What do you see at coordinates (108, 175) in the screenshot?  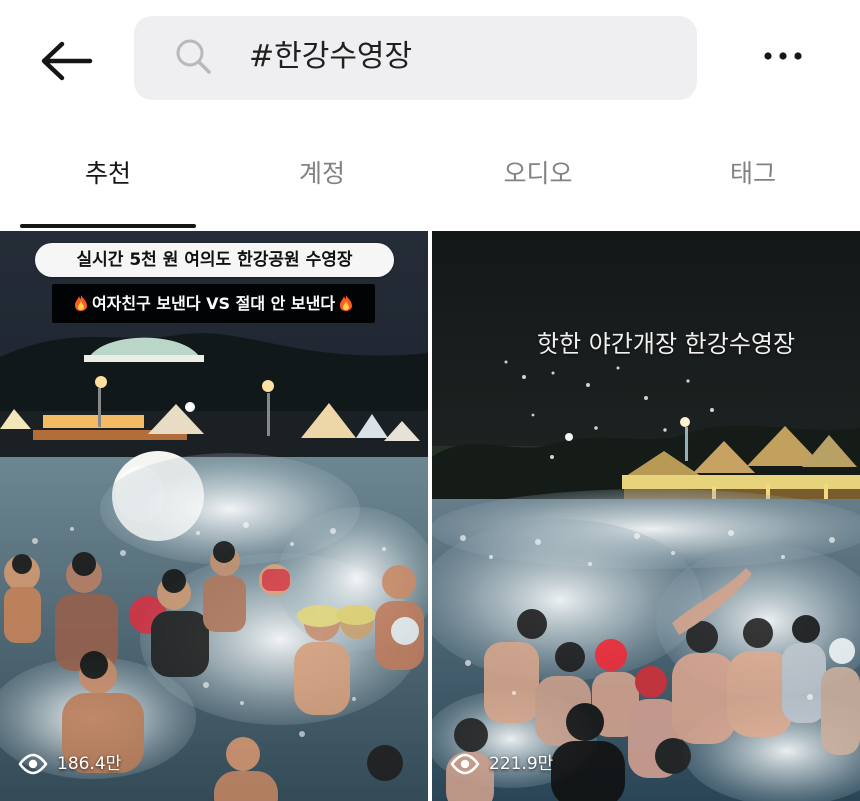 I see `tab-recommended: 추천` at bounding box center [108, 175].